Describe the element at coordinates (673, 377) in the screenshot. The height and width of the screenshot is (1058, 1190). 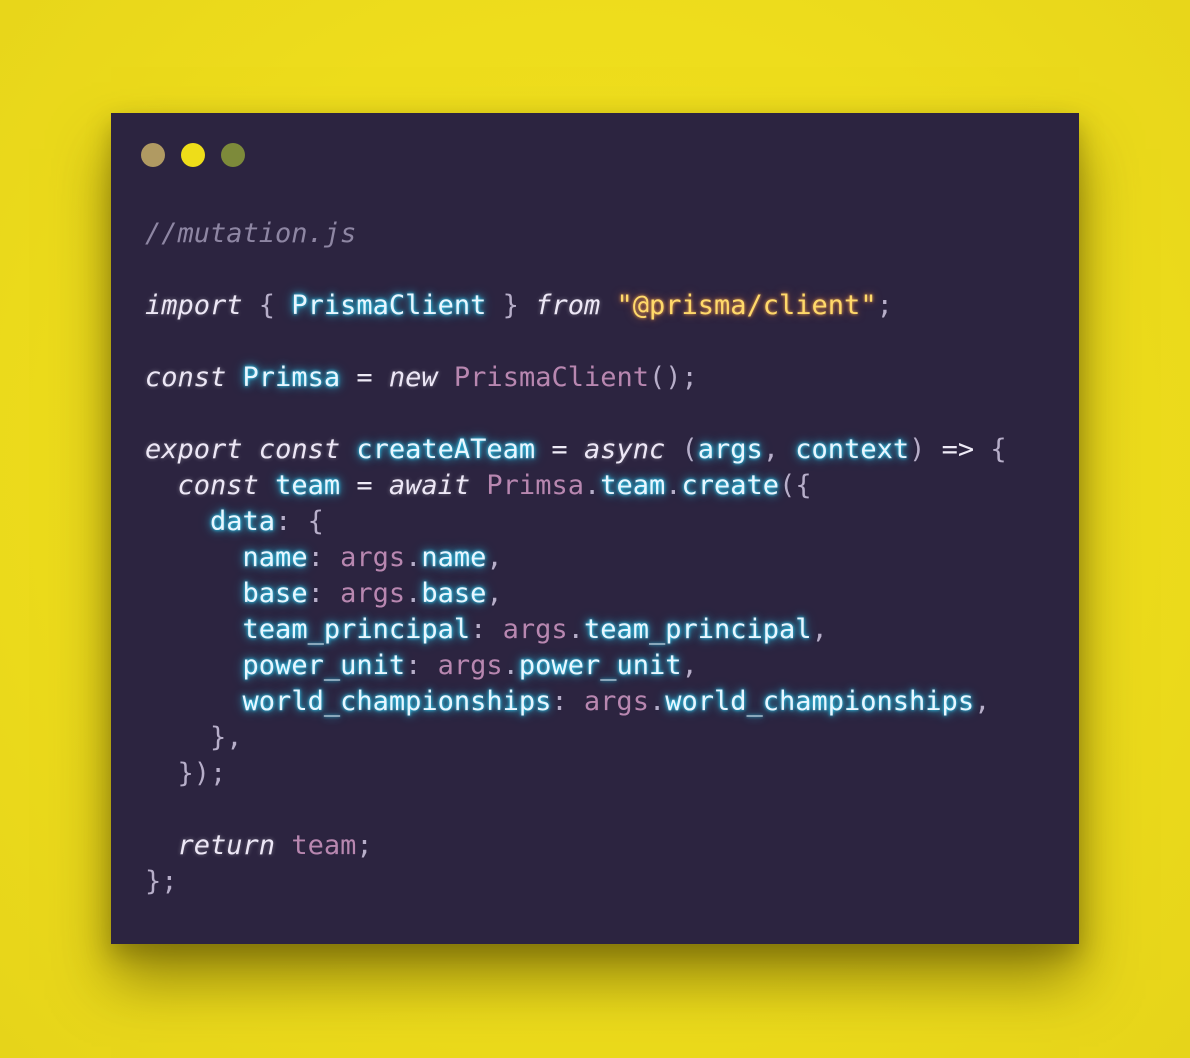
I see `code-token: ();` at that location.